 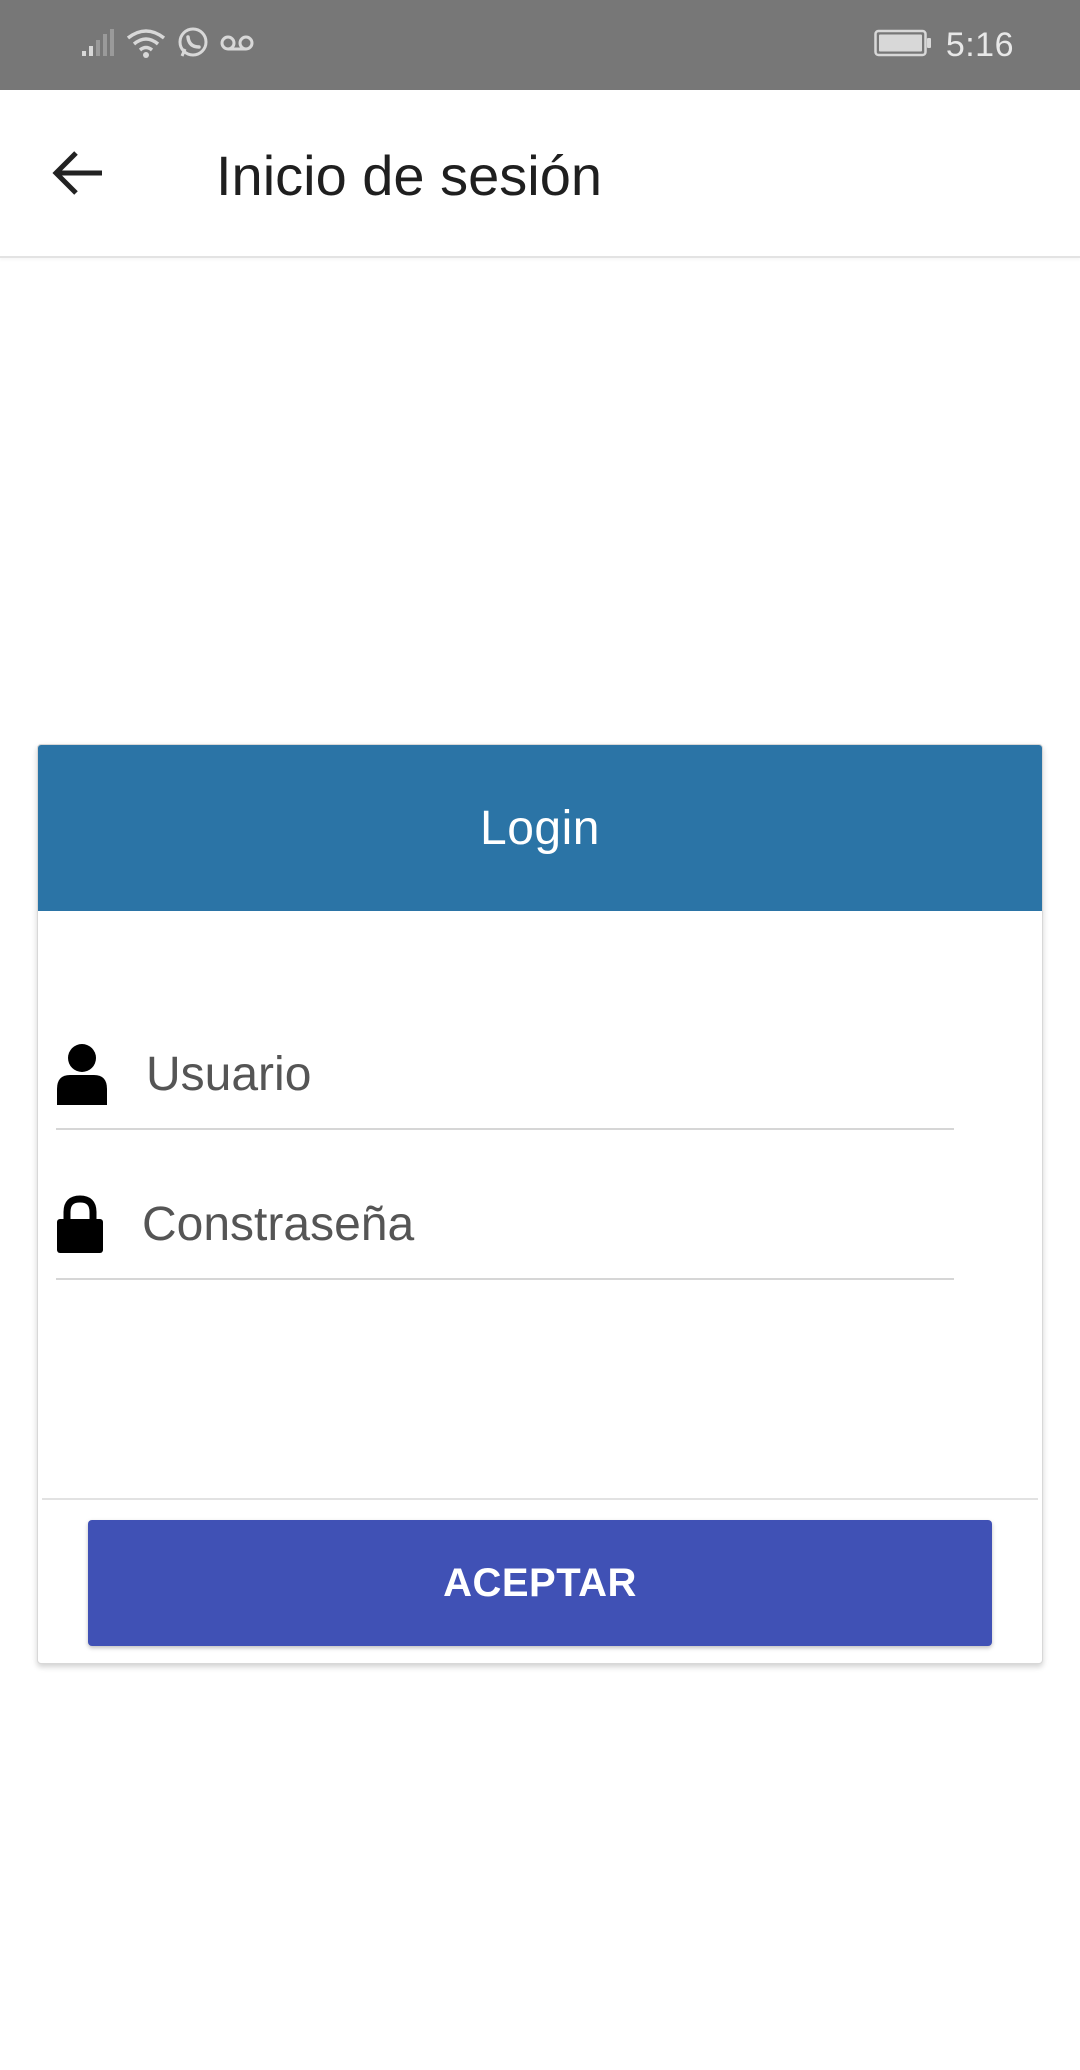 I want to click on password-input, so click(x=542, y=1224).